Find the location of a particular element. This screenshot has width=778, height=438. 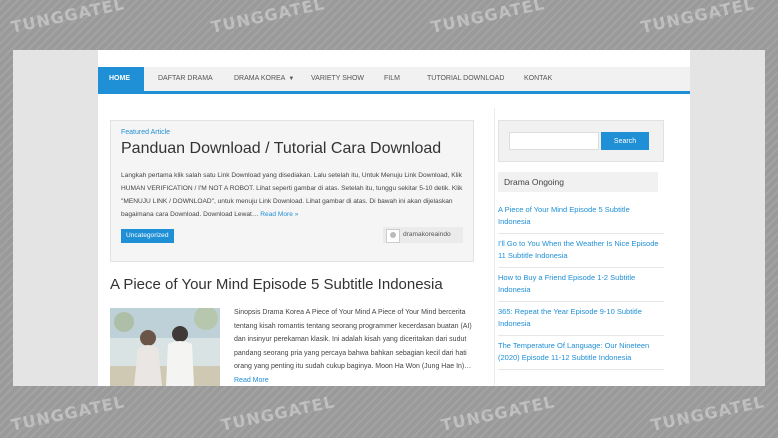

category-badge: Uncategorized is located at coordinates (147, 236).